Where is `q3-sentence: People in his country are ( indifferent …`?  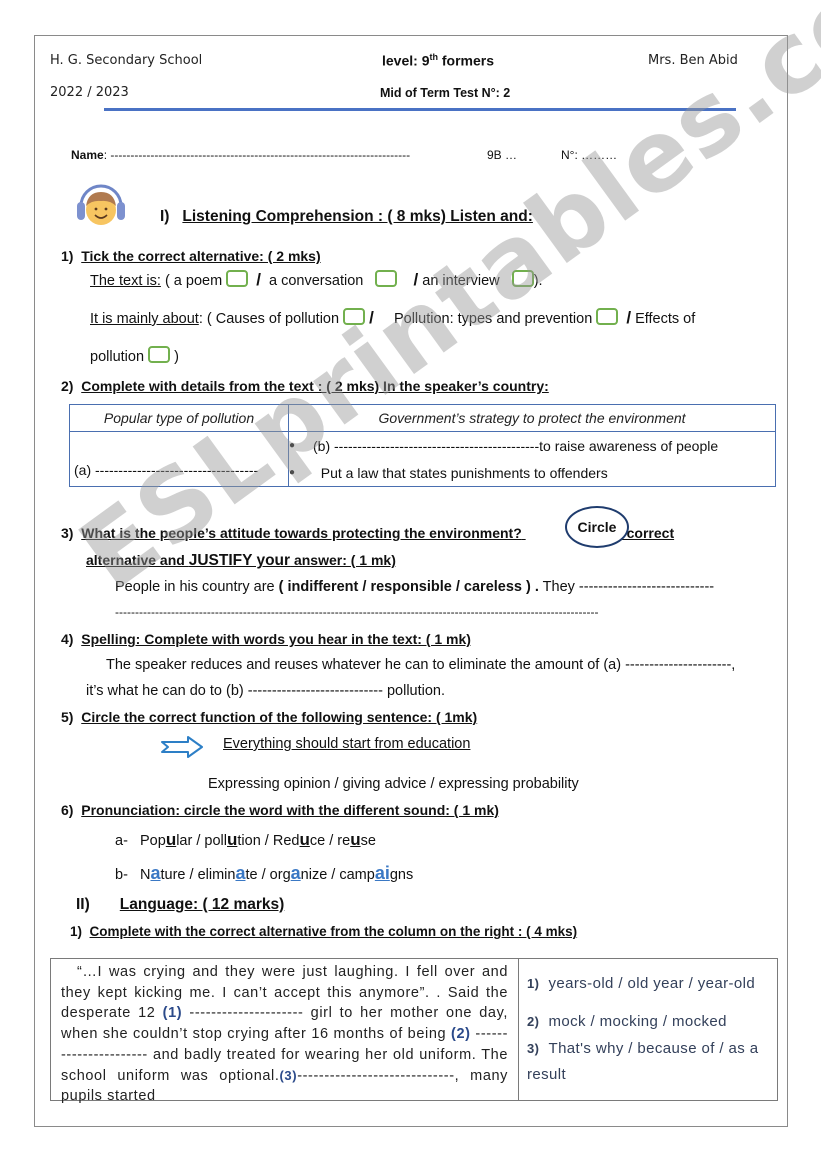
q3-sentence: People in his country are ( indifferent … is located at coordinates (415, 587).